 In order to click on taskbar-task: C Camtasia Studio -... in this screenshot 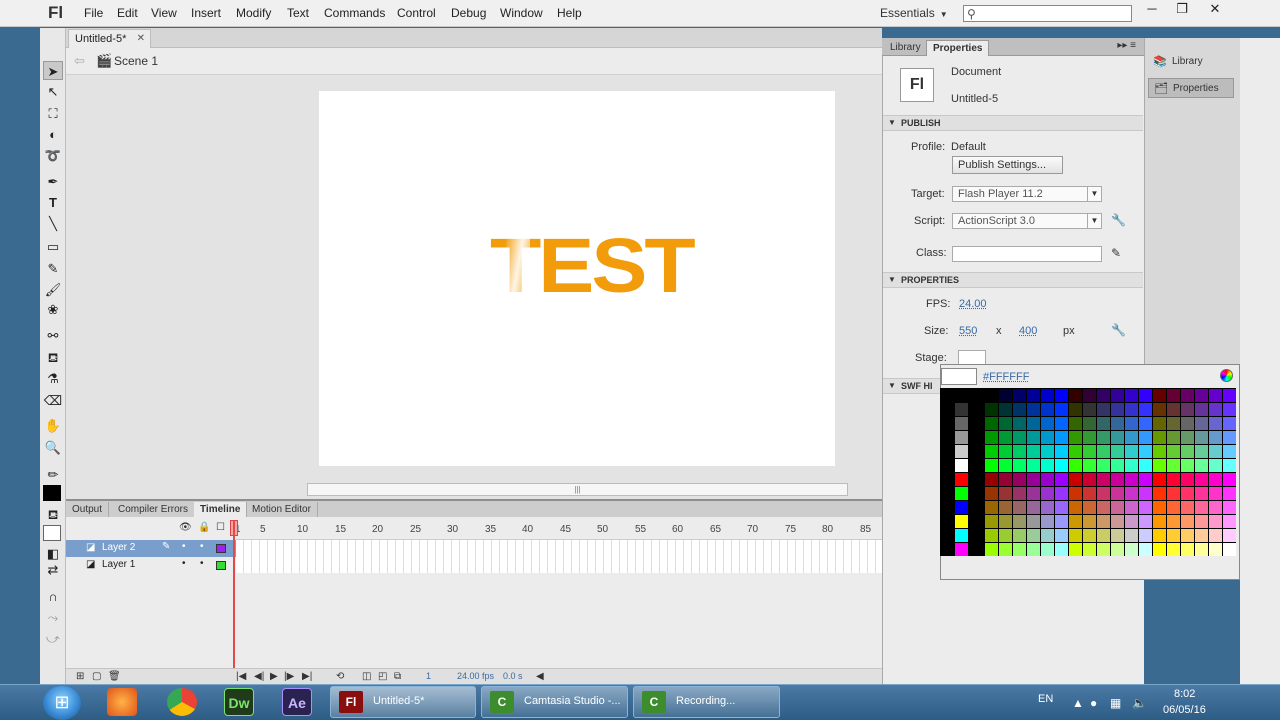, I will do `click(554, 702)`.